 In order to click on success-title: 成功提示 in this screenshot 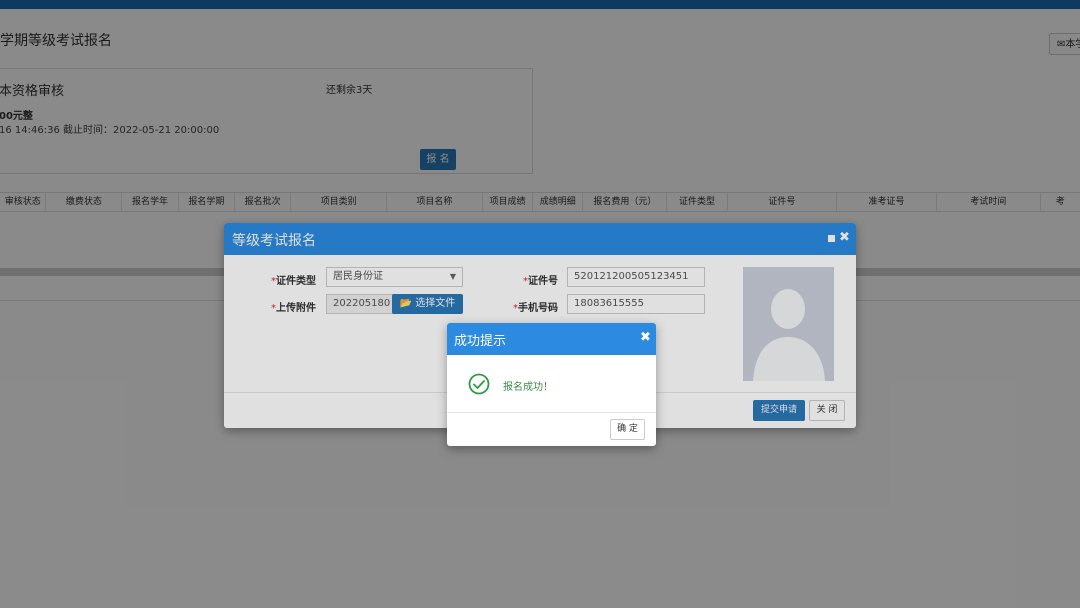, I will do `click(480, 341)`.